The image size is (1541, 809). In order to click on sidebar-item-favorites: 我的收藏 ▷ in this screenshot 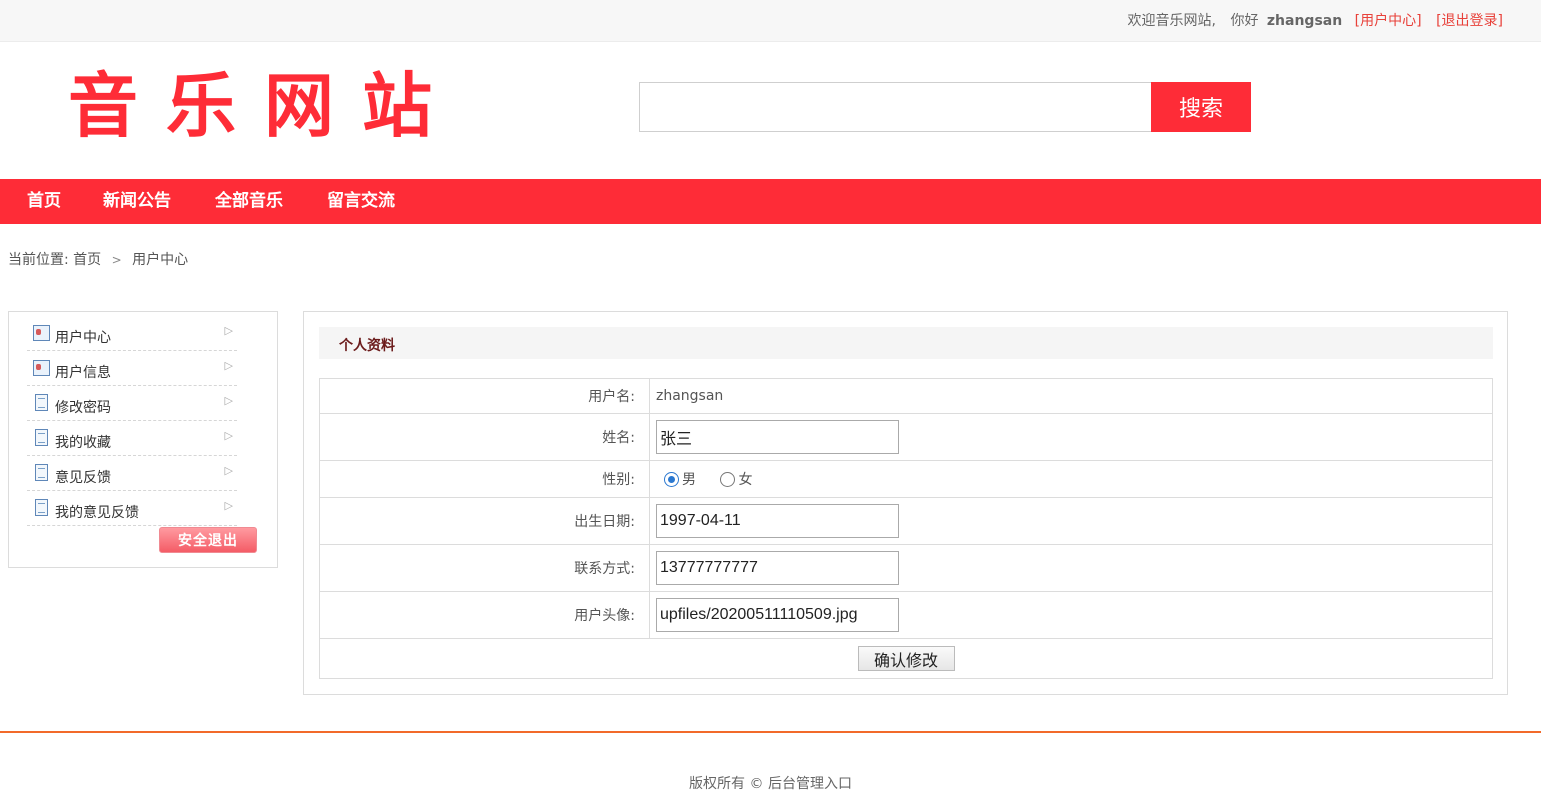, I will do `click(132, 438)`.